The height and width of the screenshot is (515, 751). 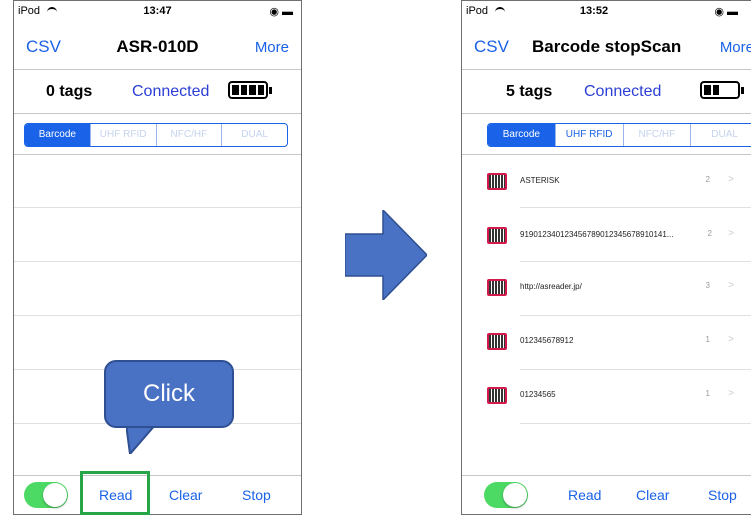 I want to click on navigation-bar: CSV Barcode stopScan More, so click(x=606, y=46).